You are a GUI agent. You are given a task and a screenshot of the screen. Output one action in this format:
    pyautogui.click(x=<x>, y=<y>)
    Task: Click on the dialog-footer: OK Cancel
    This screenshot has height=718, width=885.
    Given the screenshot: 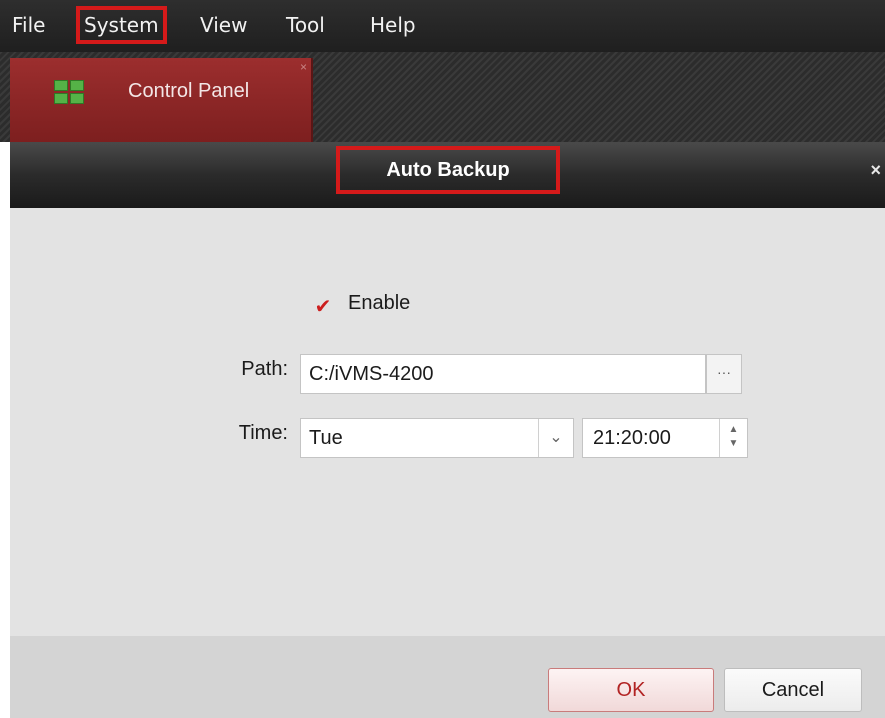 What is the action you would take?
    pyautogui.click(x=447, y=677)
    